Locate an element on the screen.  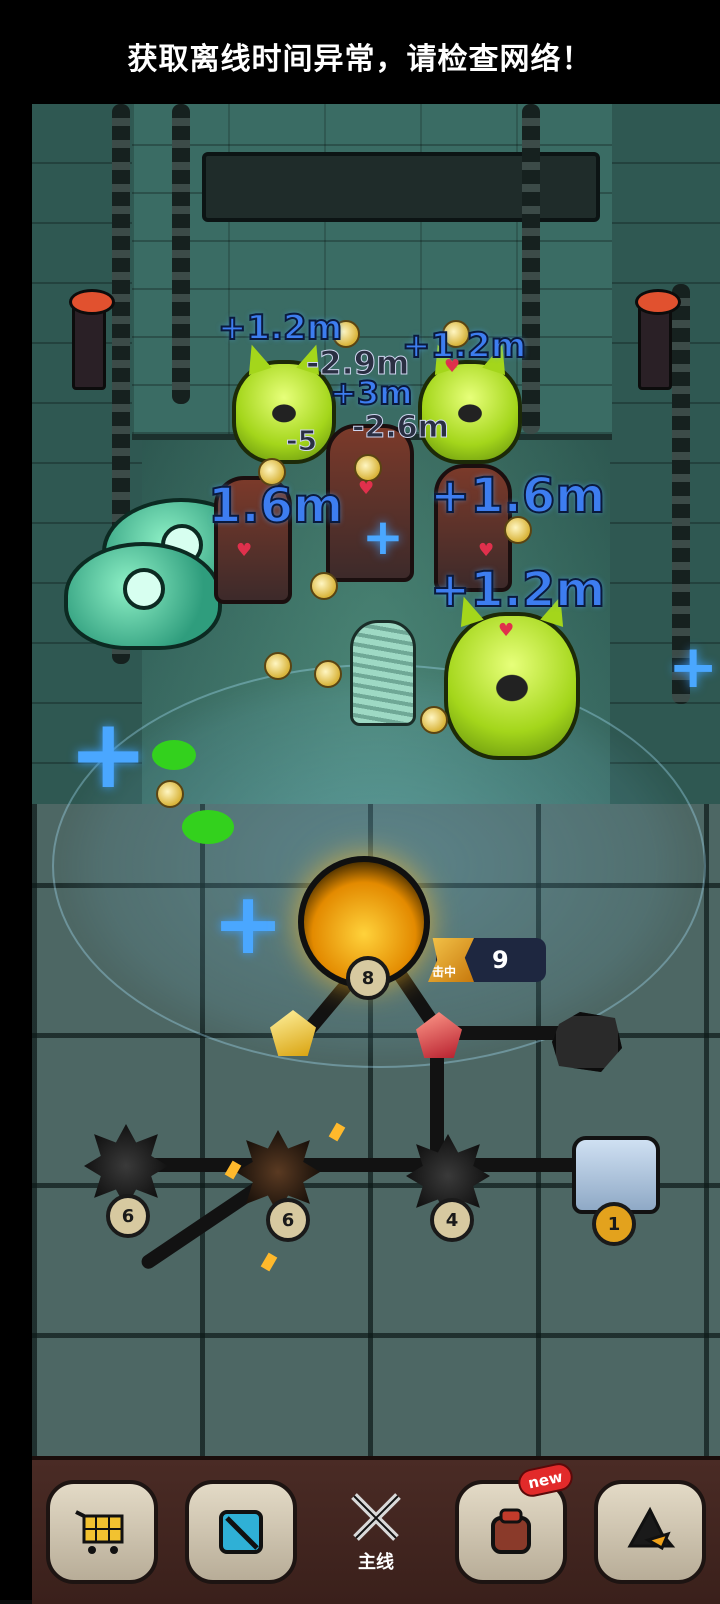
chain-right-inner is located at coordinates (531, 269).